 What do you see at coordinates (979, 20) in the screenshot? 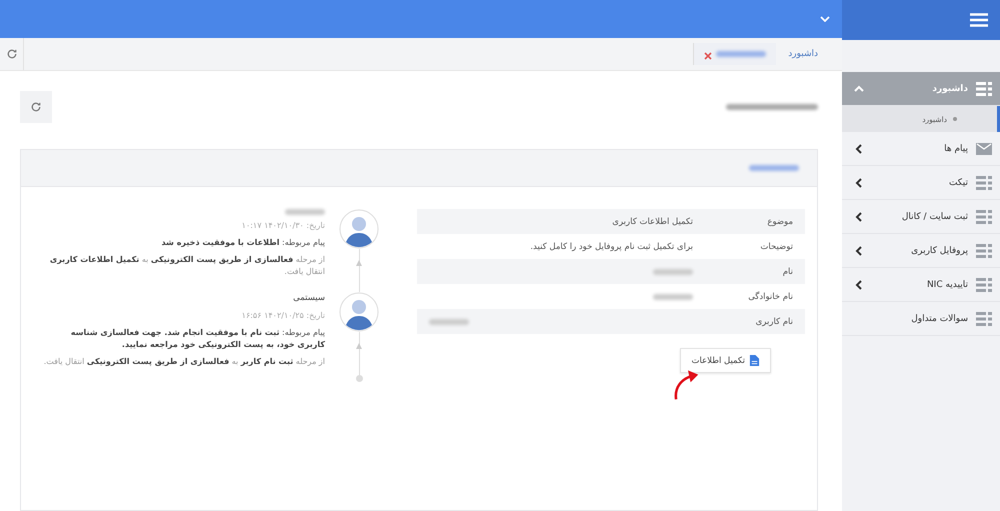
I see `menu-icon` at bounding box center [979, 20].